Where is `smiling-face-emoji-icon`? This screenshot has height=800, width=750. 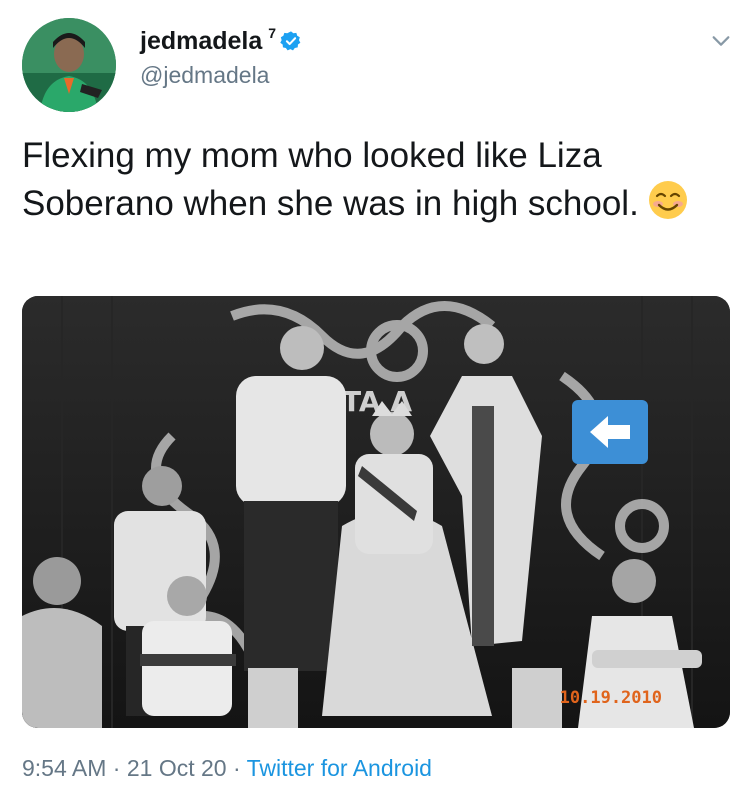 smiling-face-emoji-icon is located at coordinates (667, 200).